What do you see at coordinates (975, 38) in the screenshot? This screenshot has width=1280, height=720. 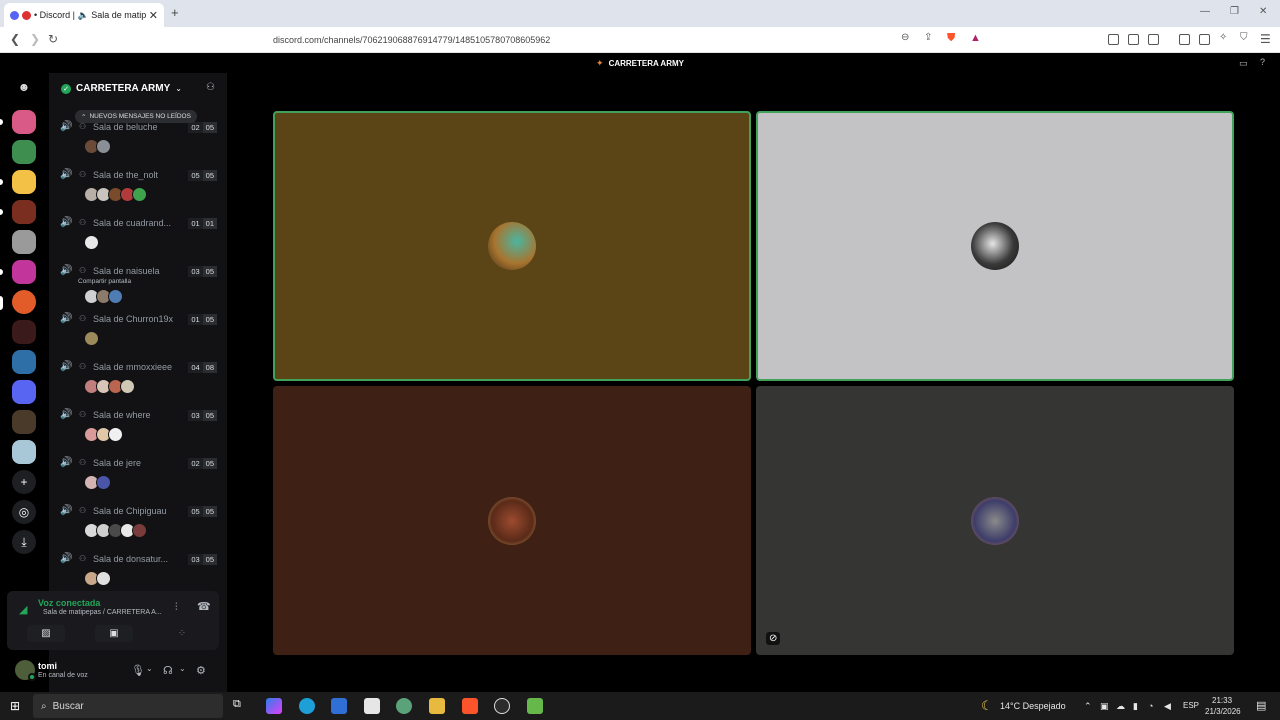 I see `brave-rewards-icon: ▲` at bounding box center [975, 38].